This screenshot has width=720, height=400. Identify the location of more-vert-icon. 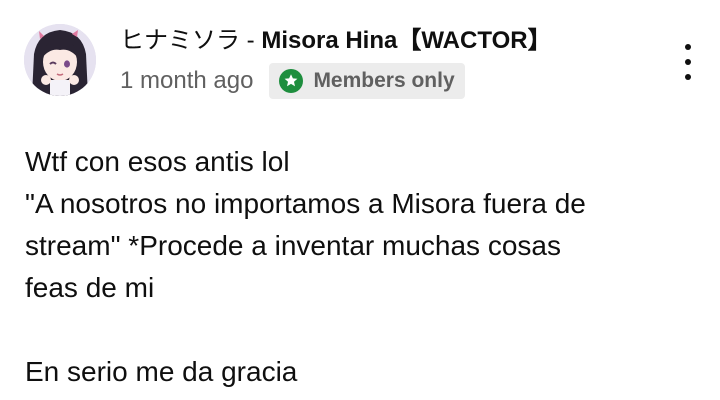
(688, 47).